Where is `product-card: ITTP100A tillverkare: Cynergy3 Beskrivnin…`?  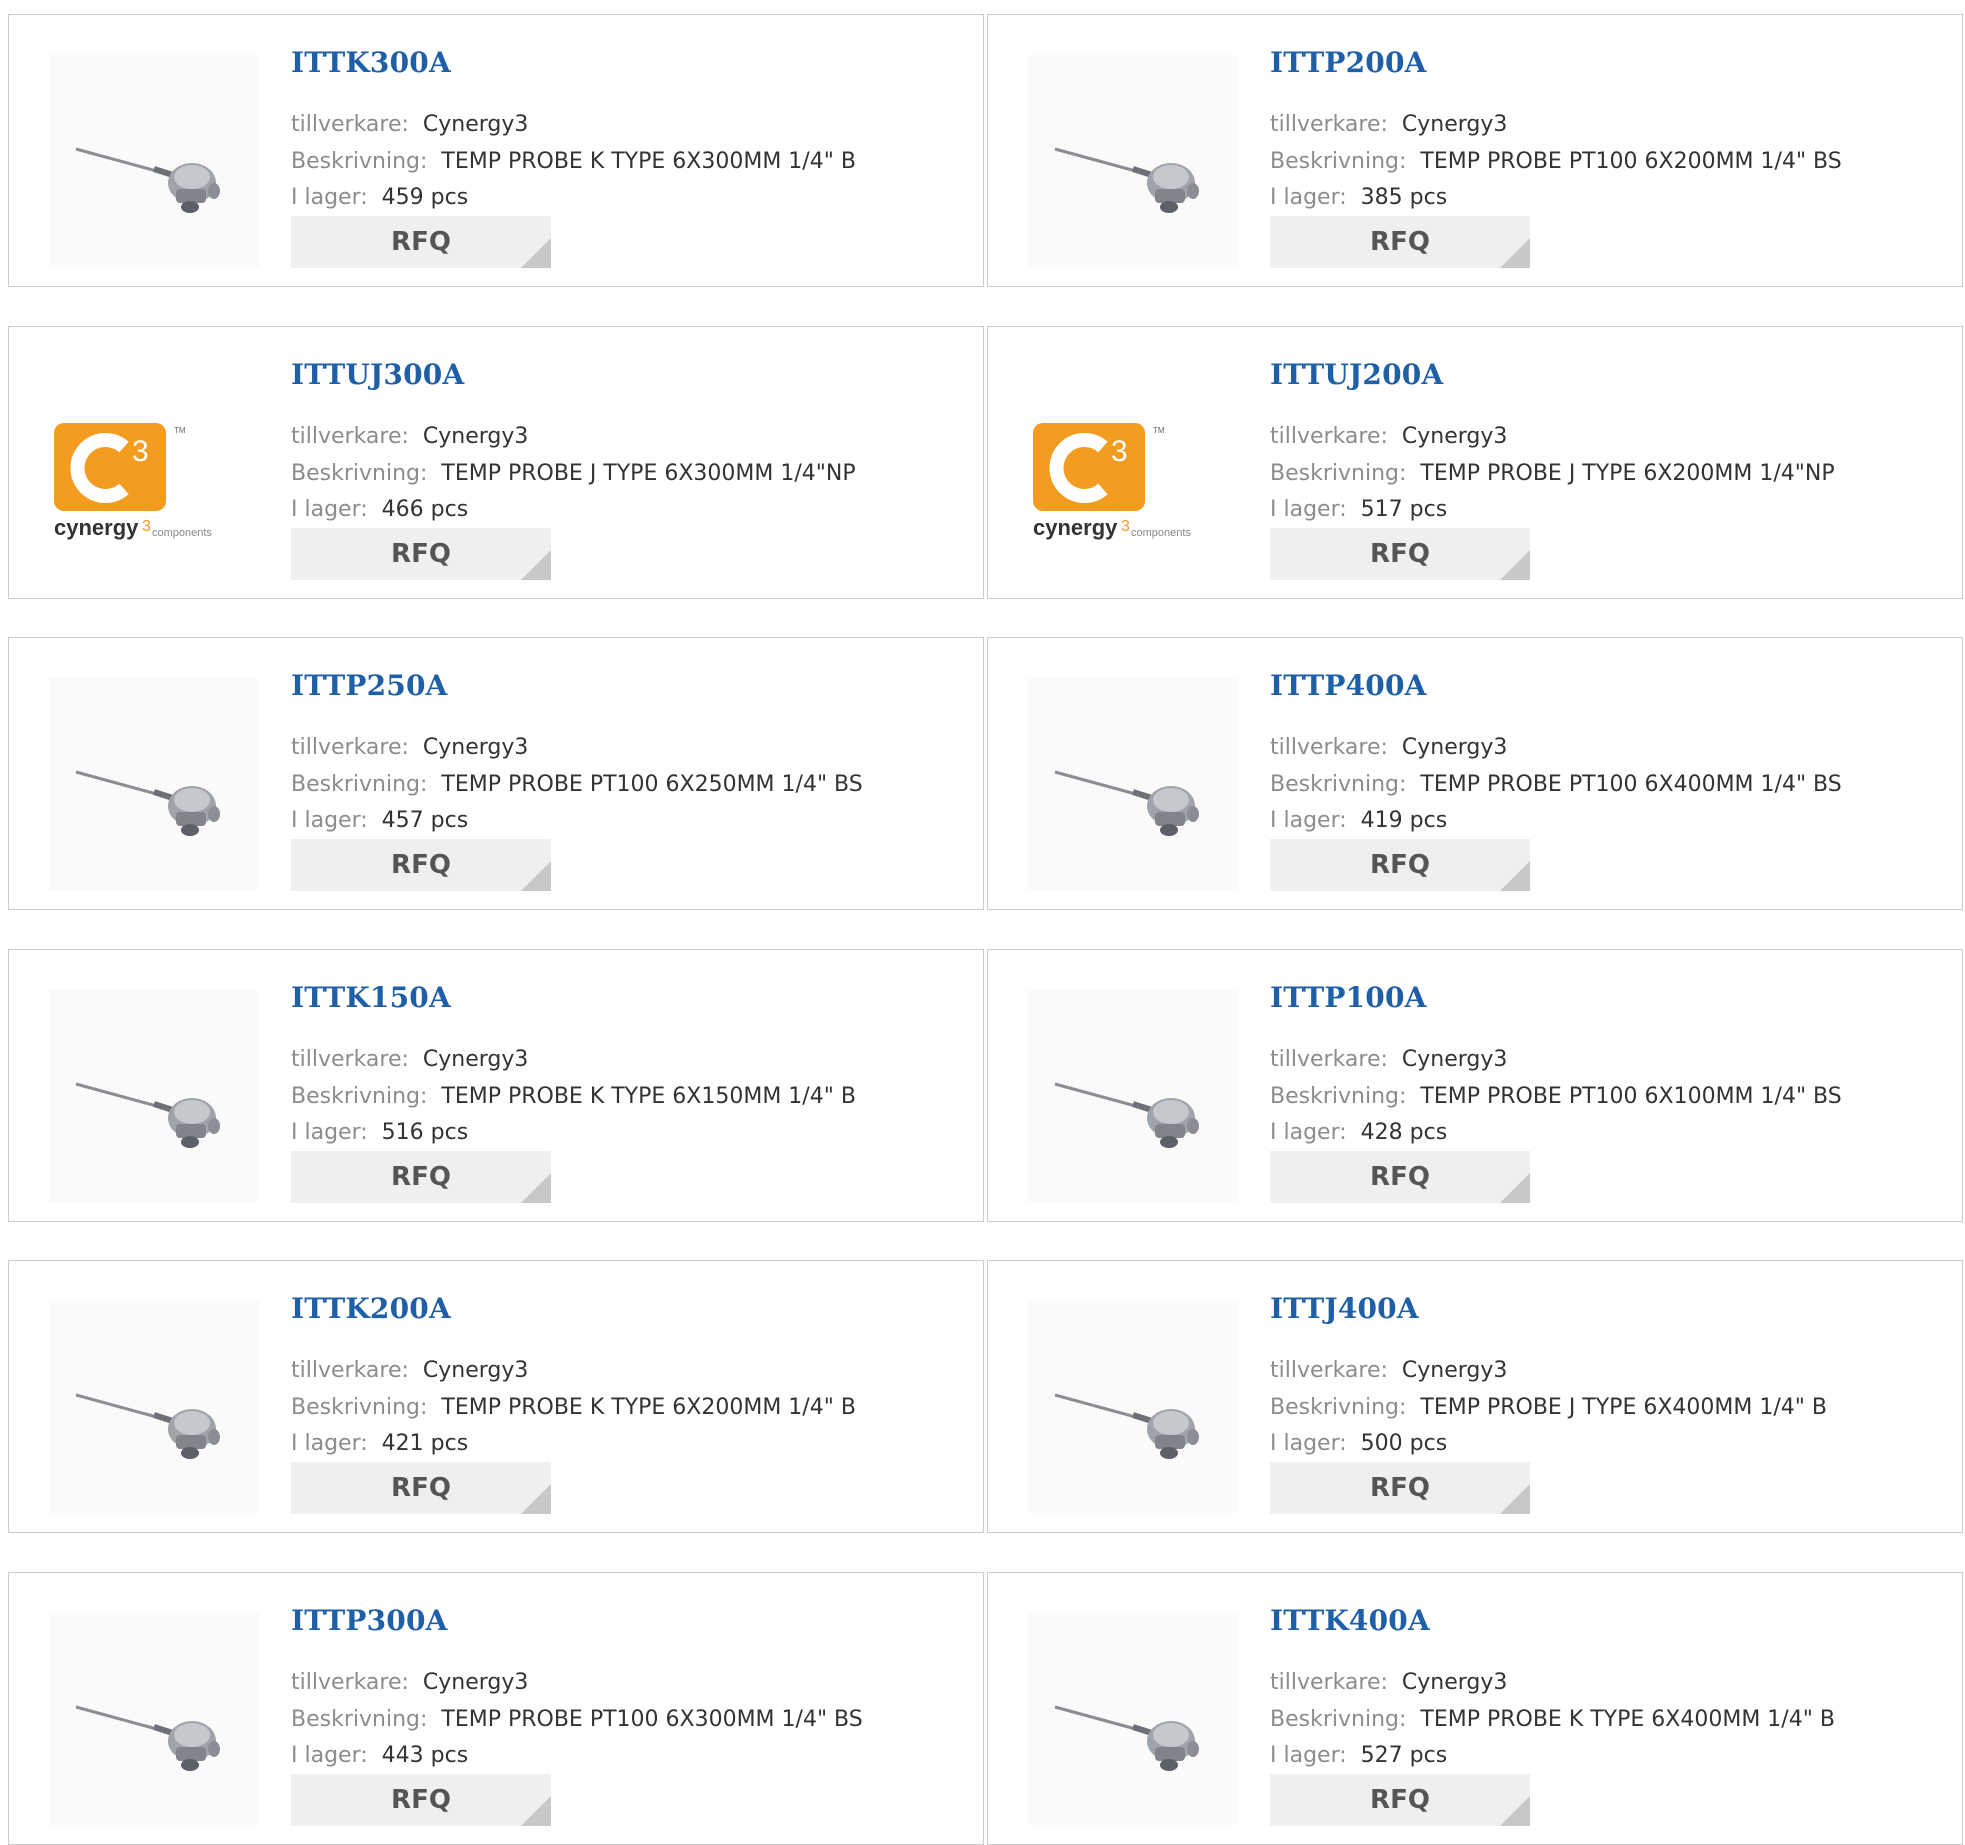 product-card: ITTP100A tillverkare: Cynergy3 Beskrivnin… is located at coordinates (1475, 1085).